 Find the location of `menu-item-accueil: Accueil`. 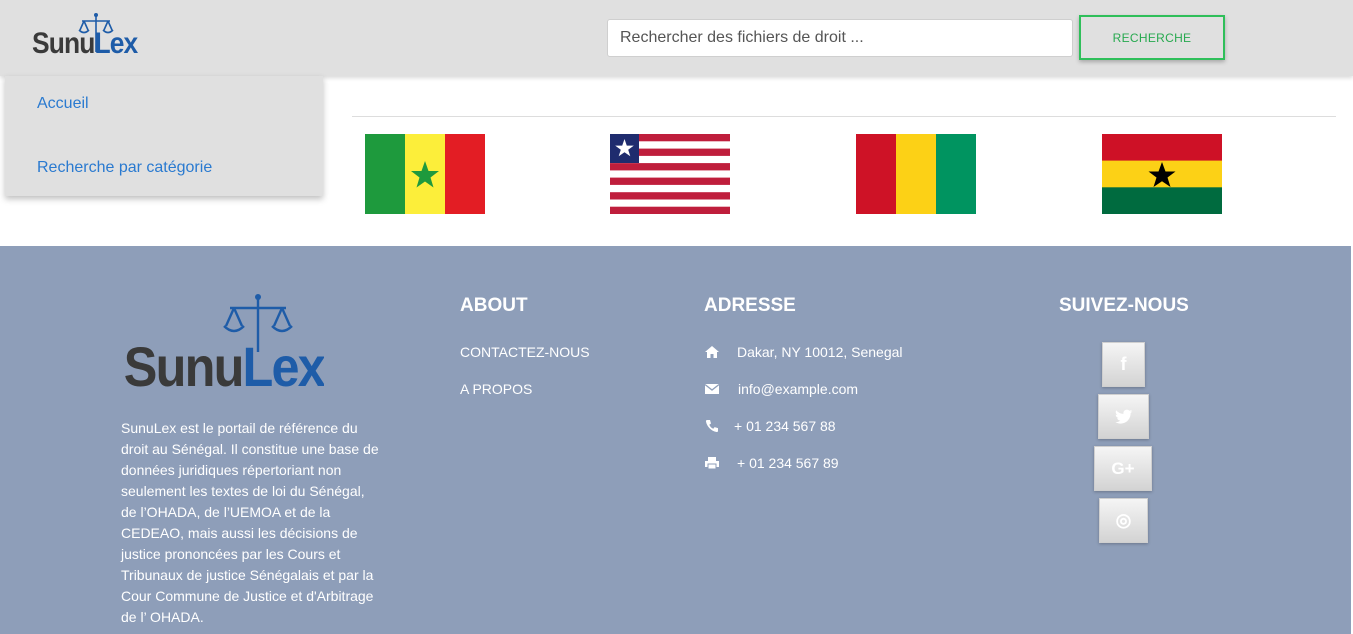

menu-item-accueil: Accueil is located at coordinates (63, 104).